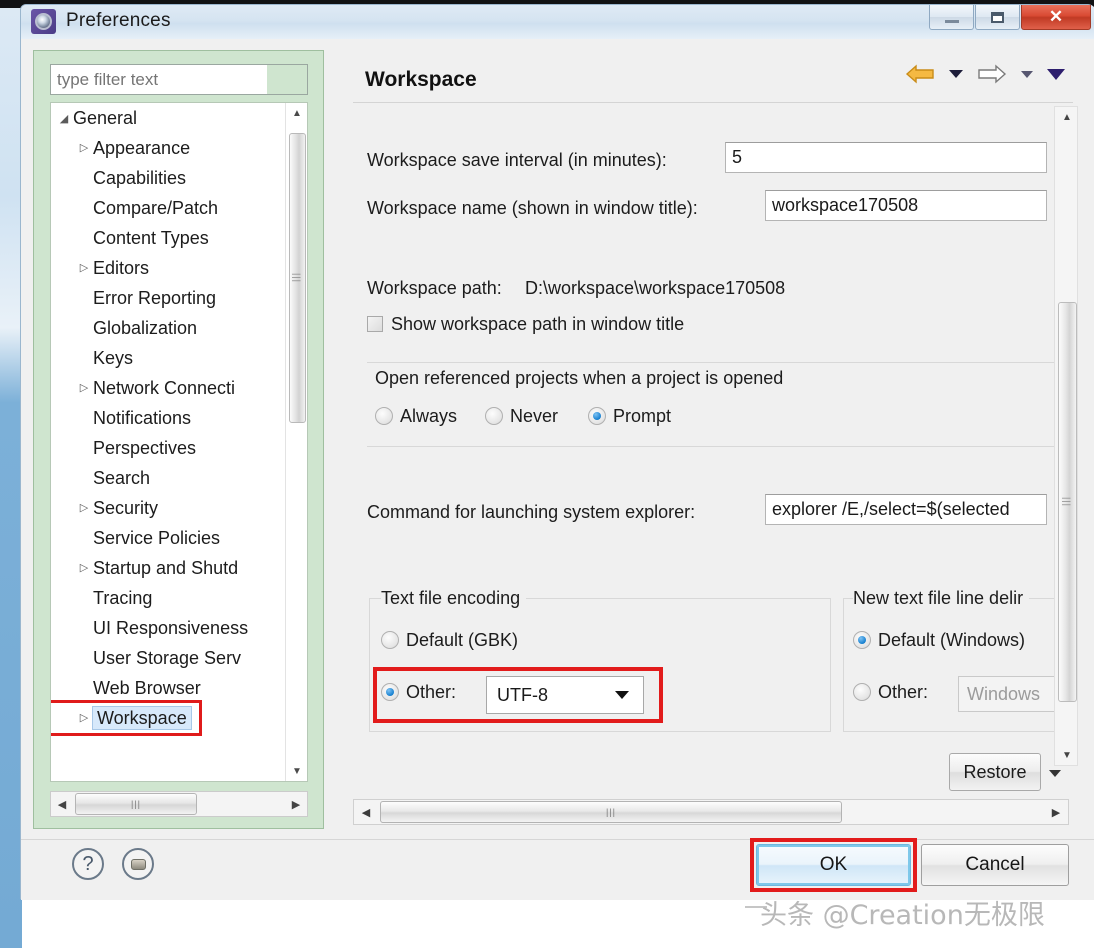 The image size is (1094, 948). What do you see at coordinates (903, 692) in the screenshot?
I see `radio-delimiter-other-label: Other:` at bounding box center [903, 692].